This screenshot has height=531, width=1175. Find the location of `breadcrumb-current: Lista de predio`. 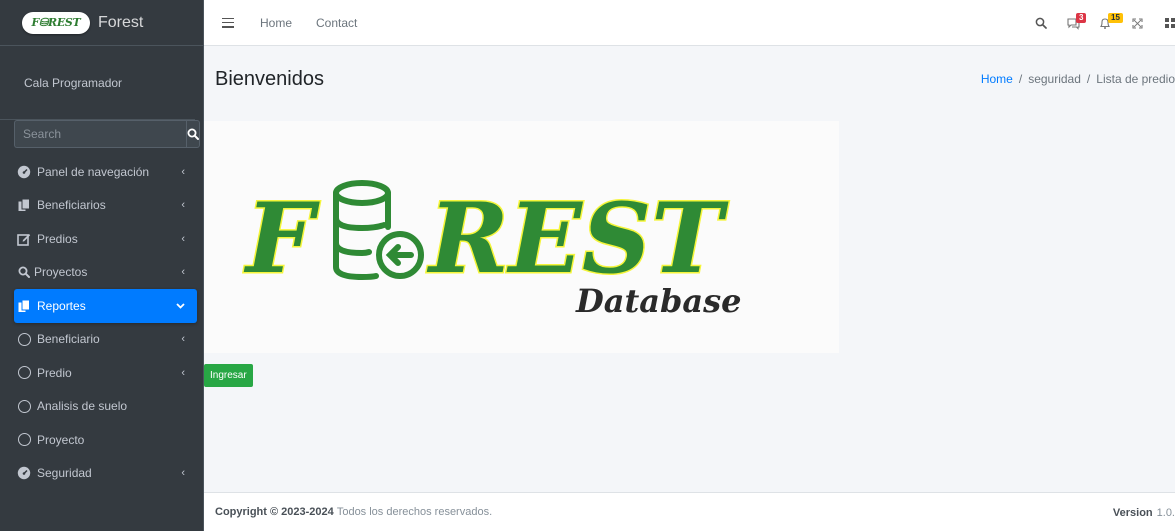

breadcrumb-current: Lista de predio is located at coordinates (1135, 79).